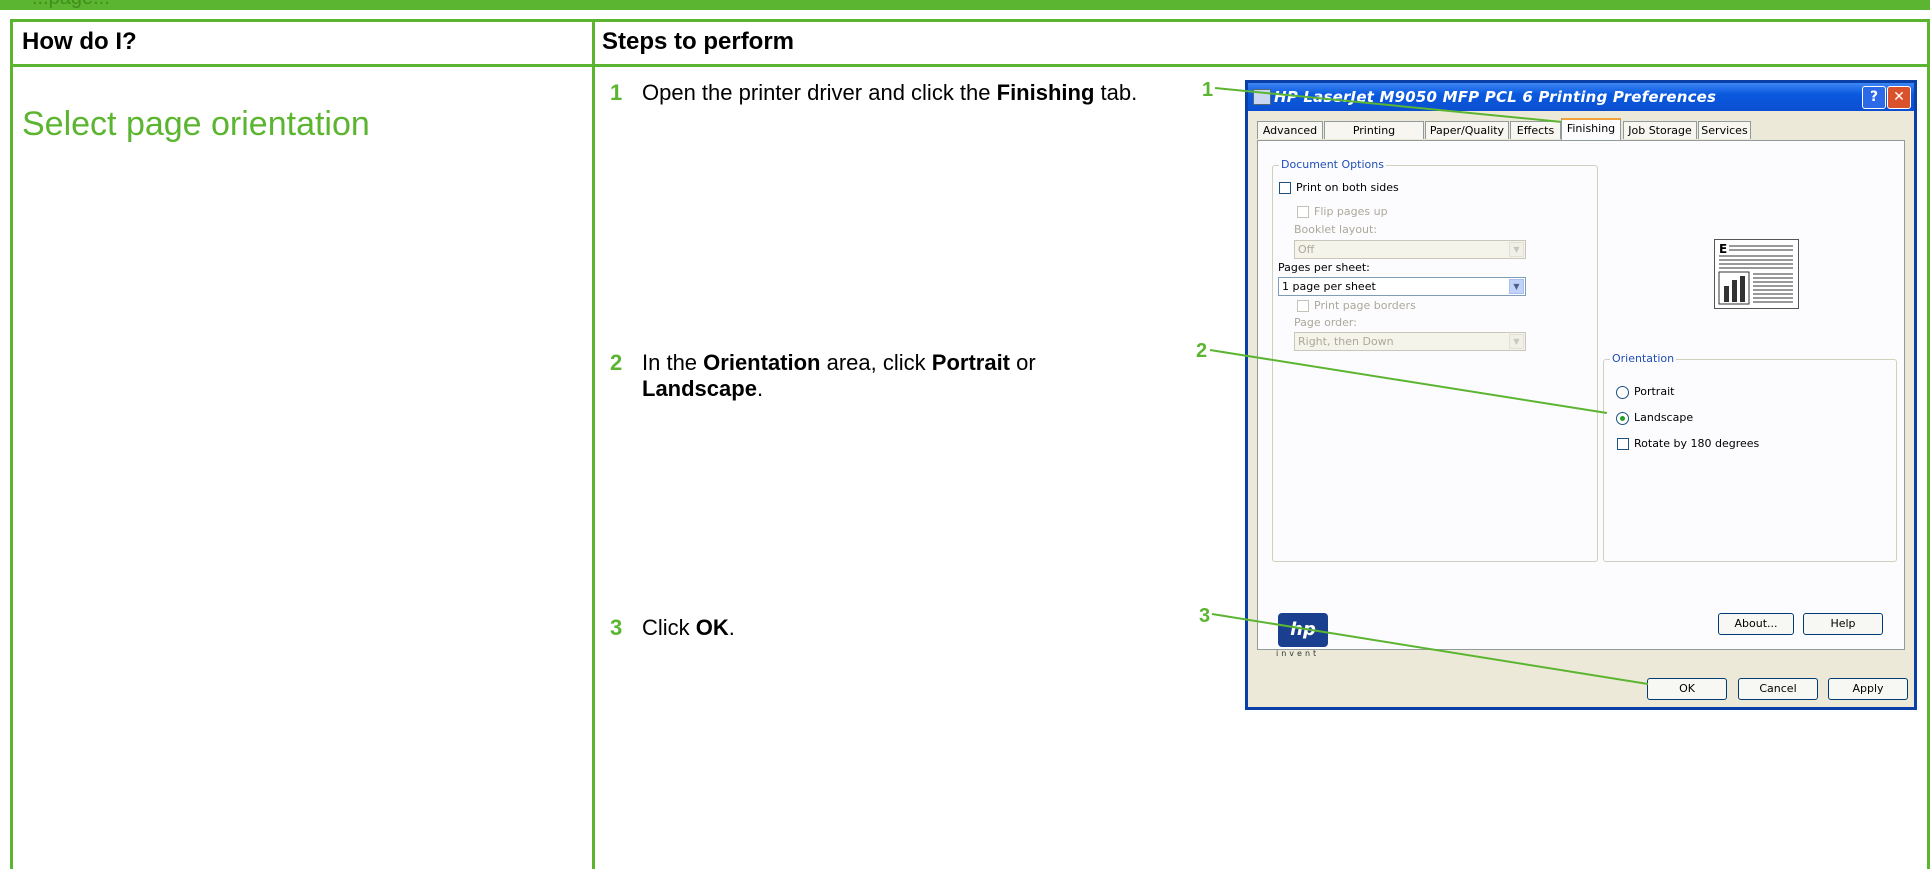 This screenshot has width=1930, height=869. What do you see at coordinates (79, 41) in the screenshot?
I see `header-how-do-i: How do I?` at bounding box center [79, 41].